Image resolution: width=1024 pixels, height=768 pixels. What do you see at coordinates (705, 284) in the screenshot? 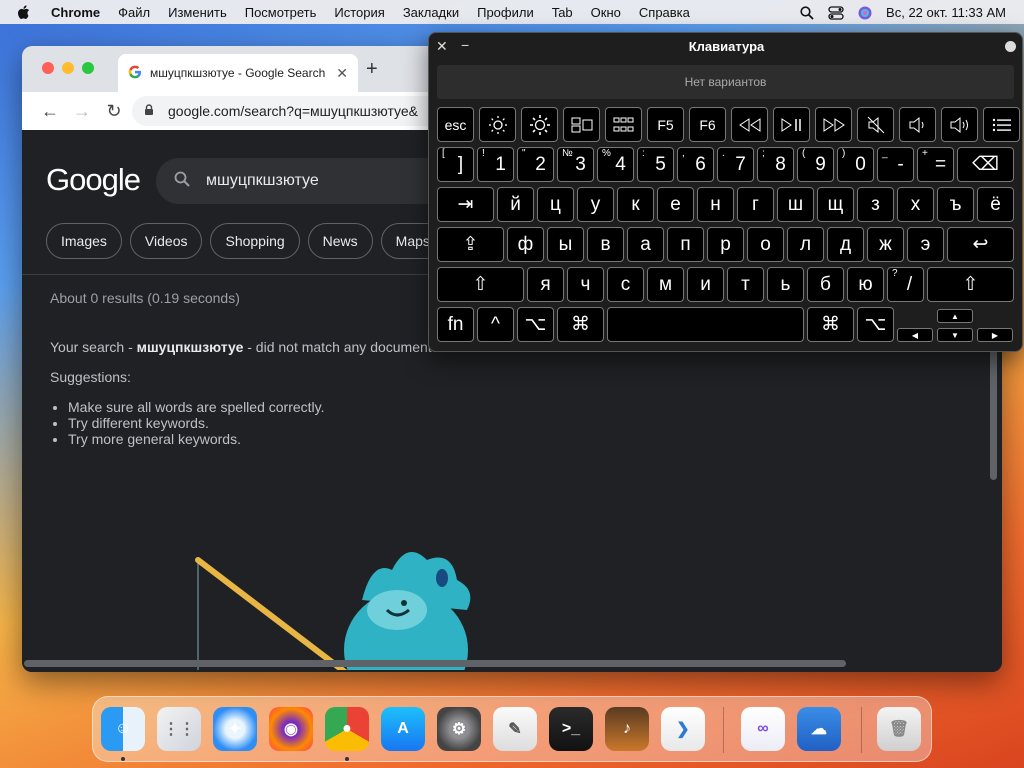
I see `key-и: и` at bounding box center [705, 284].